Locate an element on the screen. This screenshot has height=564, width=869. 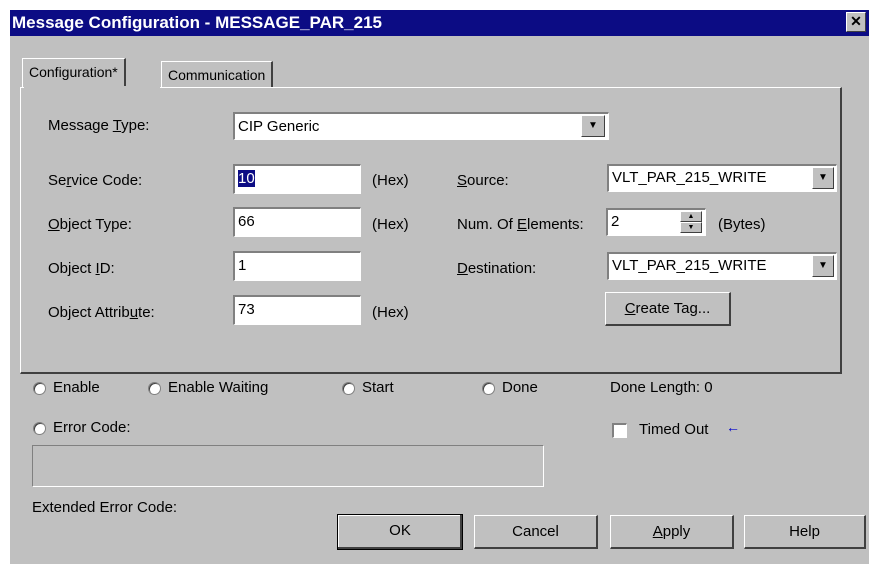
object-type-input: 66 is located at coordinates (297, 222).